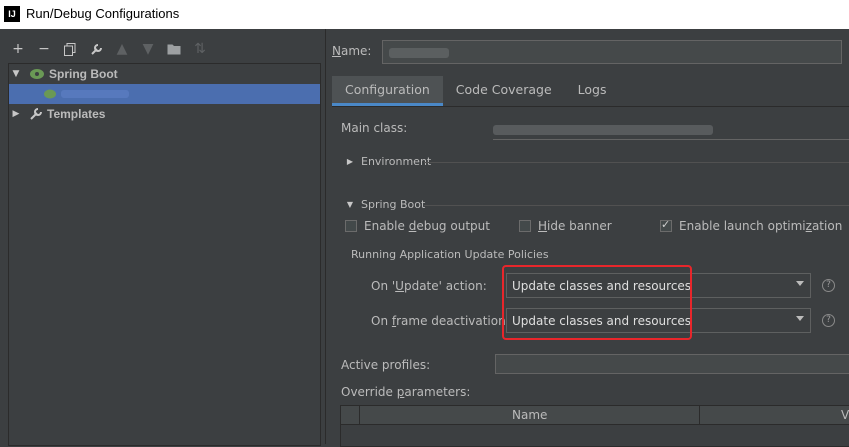  Describe the element at coordinates (352, 51) in the screenshot. I see `name-label: Name:` at that location.